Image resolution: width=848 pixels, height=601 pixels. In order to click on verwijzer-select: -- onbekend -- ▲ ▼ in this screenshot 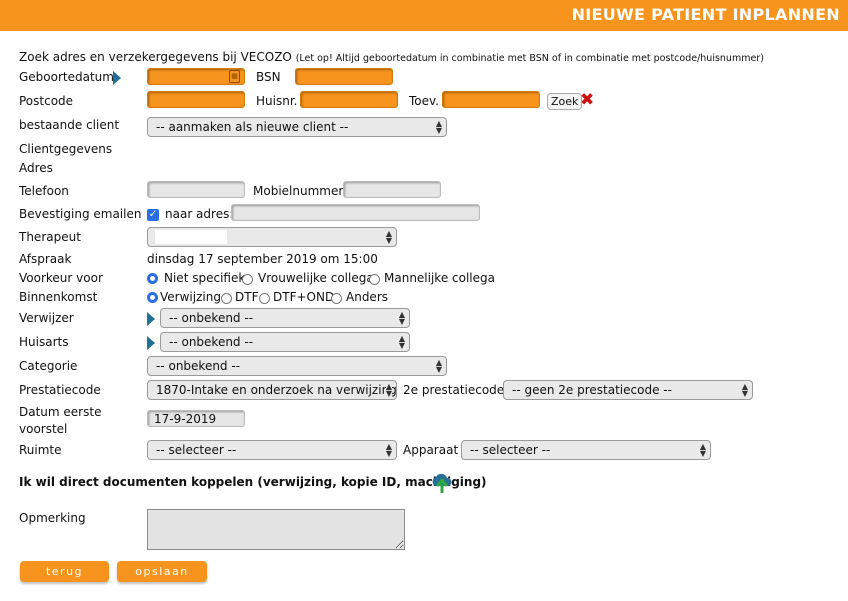, I will do `click(285, 318)`.